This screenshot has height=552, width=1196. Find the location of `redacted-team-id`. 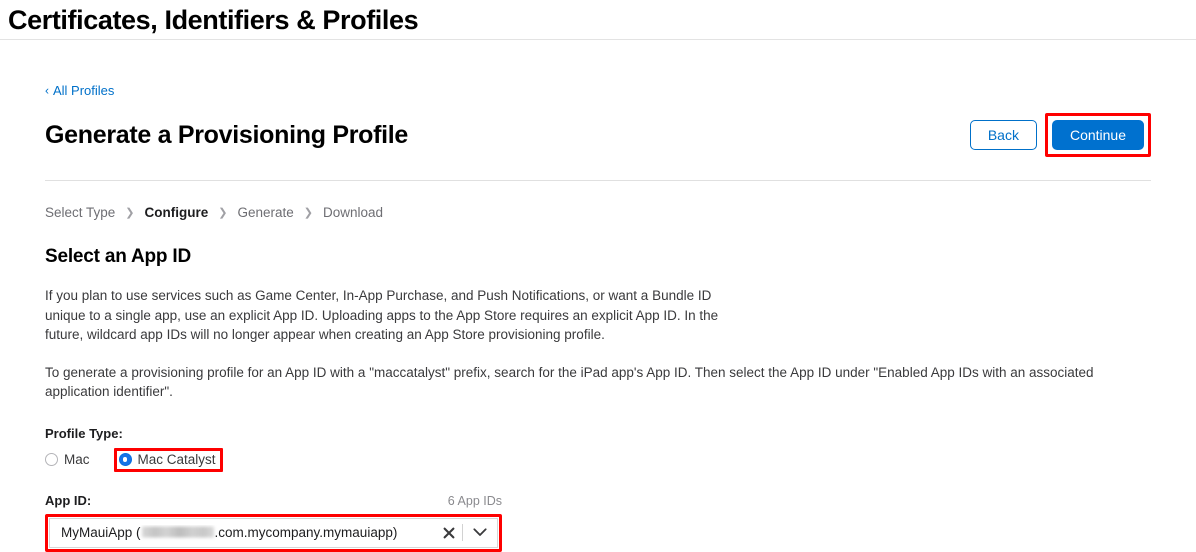

redacted-team-id is located at coordinates (177, 532).